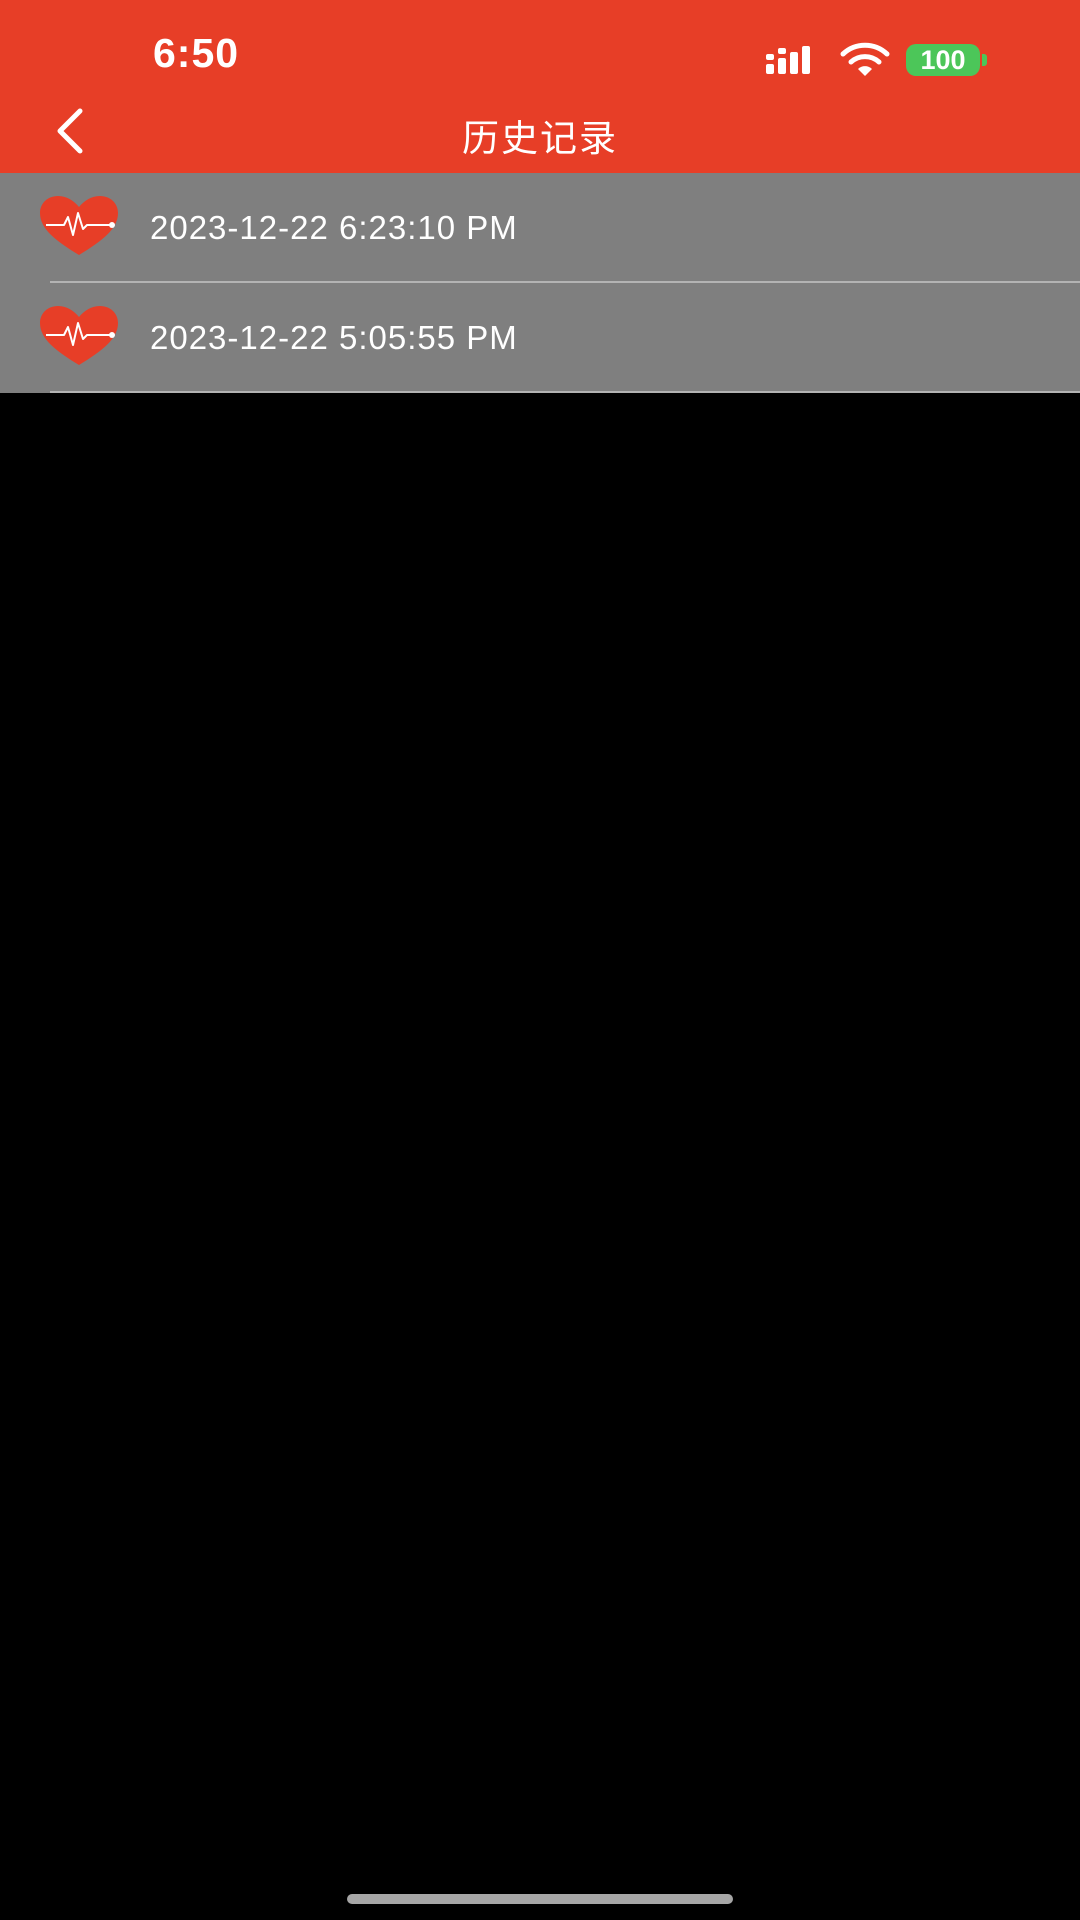 The height and width of the screenshot is (1920, 1080). I want to click on divider, so click(565, 392).